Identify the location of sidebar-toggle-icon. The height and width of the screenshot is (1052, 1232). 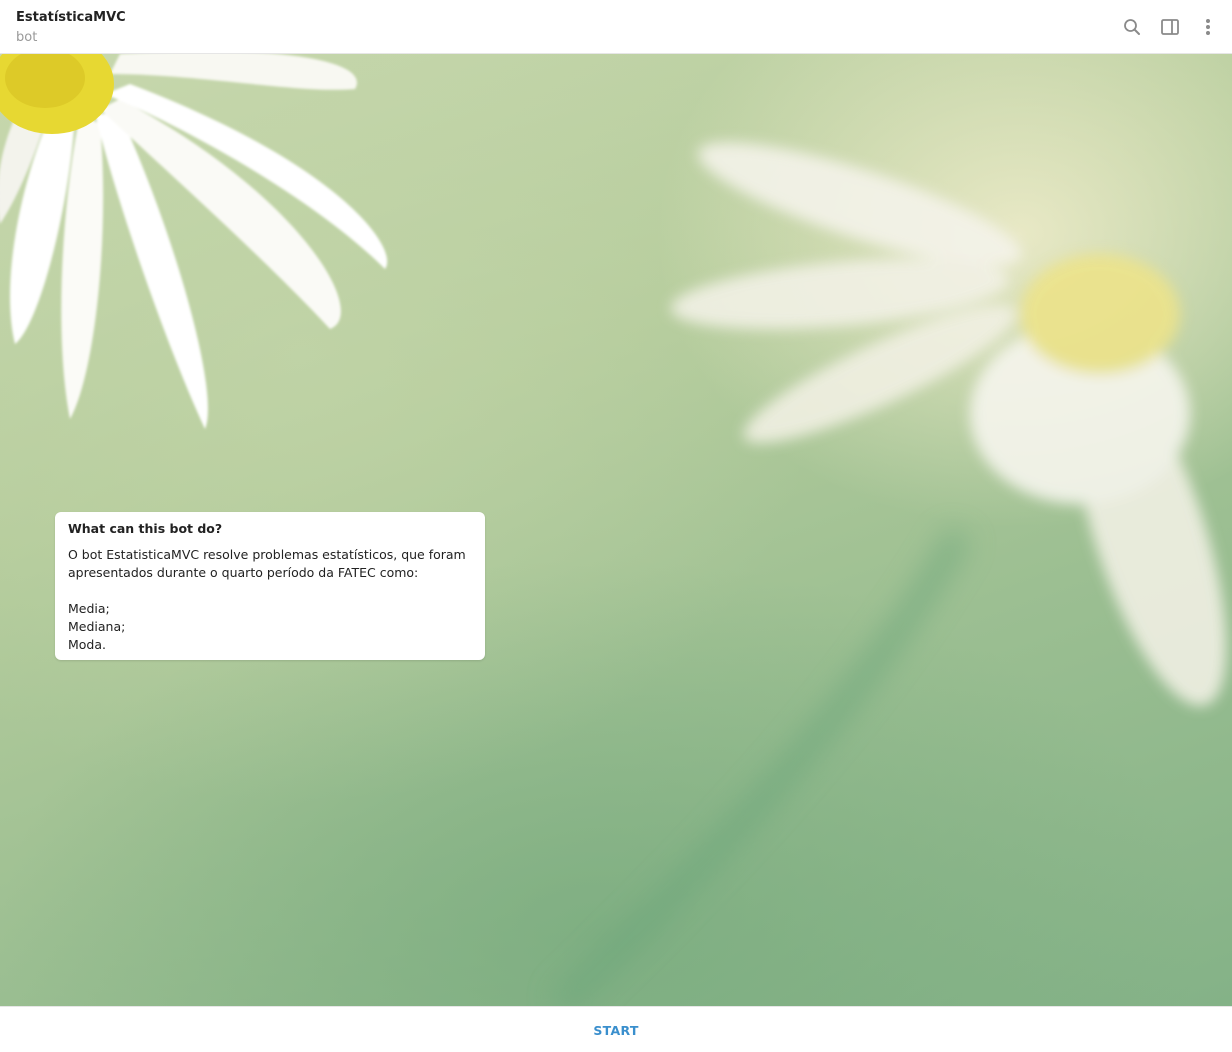
(1170, 27).